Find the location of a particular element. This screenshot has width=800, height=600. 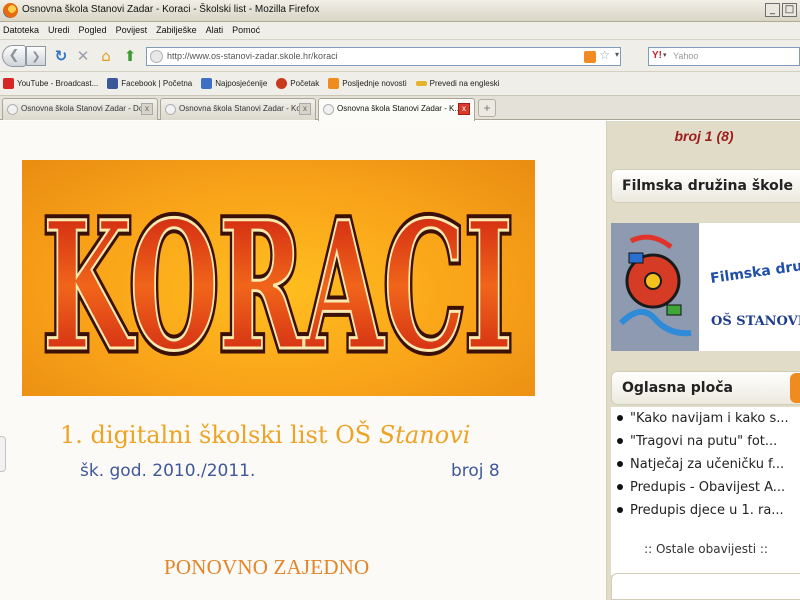

facebook-icon is located at coordinates (113, 83).